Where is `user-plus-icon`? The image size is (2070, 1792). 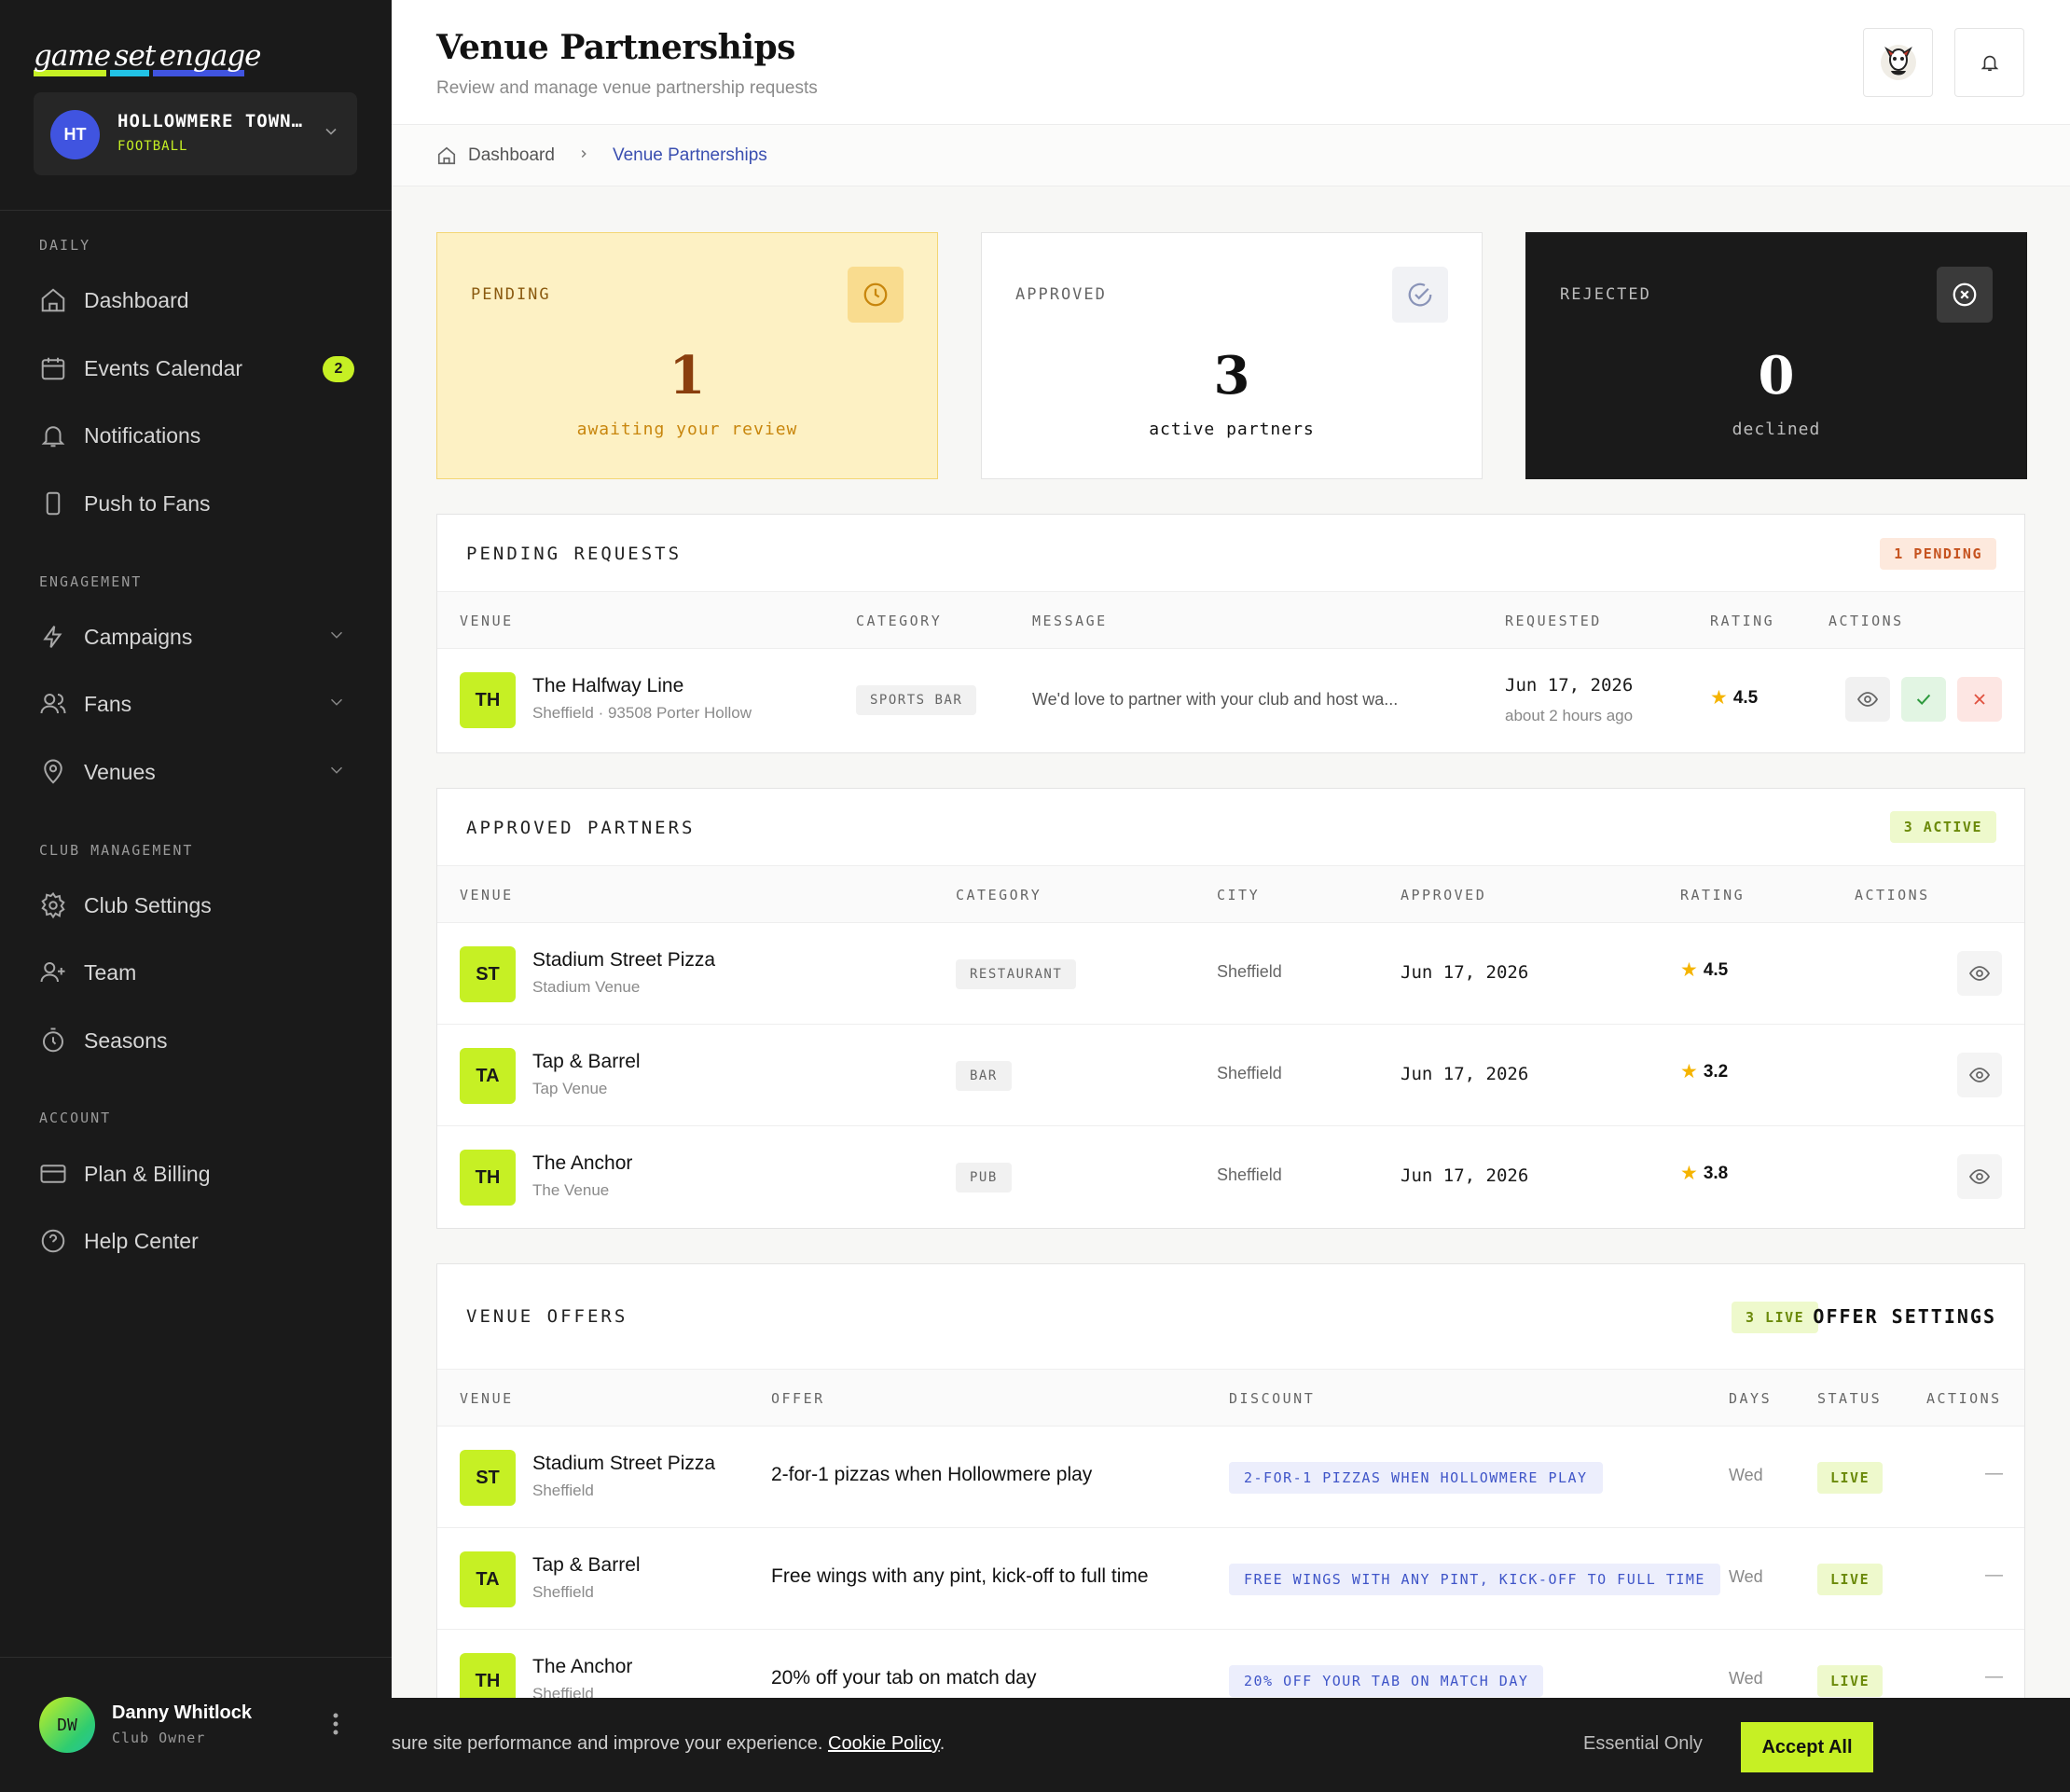 user-plus-icon is located at coordinates (53, 972).